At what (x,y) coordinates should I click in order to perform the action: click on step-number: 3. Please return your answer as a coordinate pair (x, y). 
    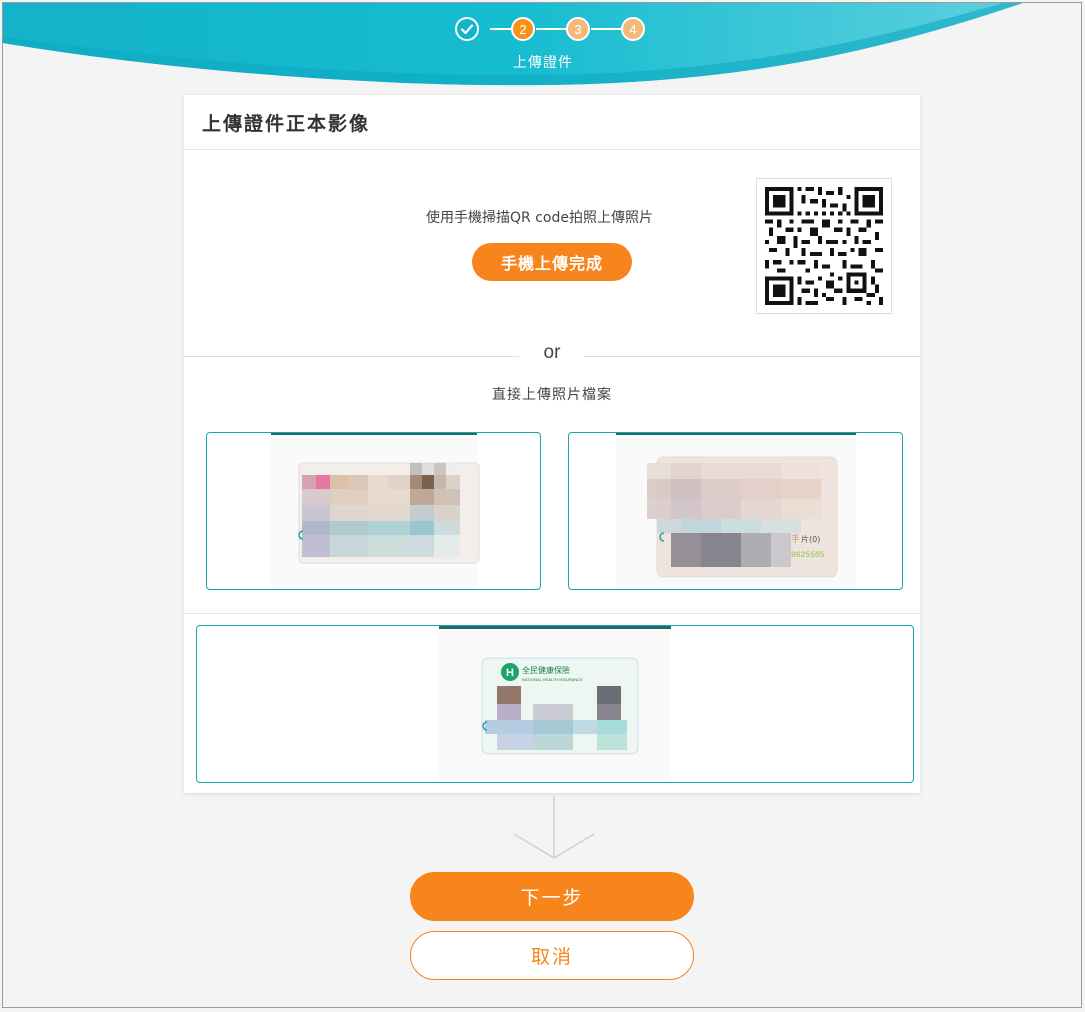
    Looking at the image, I should click on (578, 29).